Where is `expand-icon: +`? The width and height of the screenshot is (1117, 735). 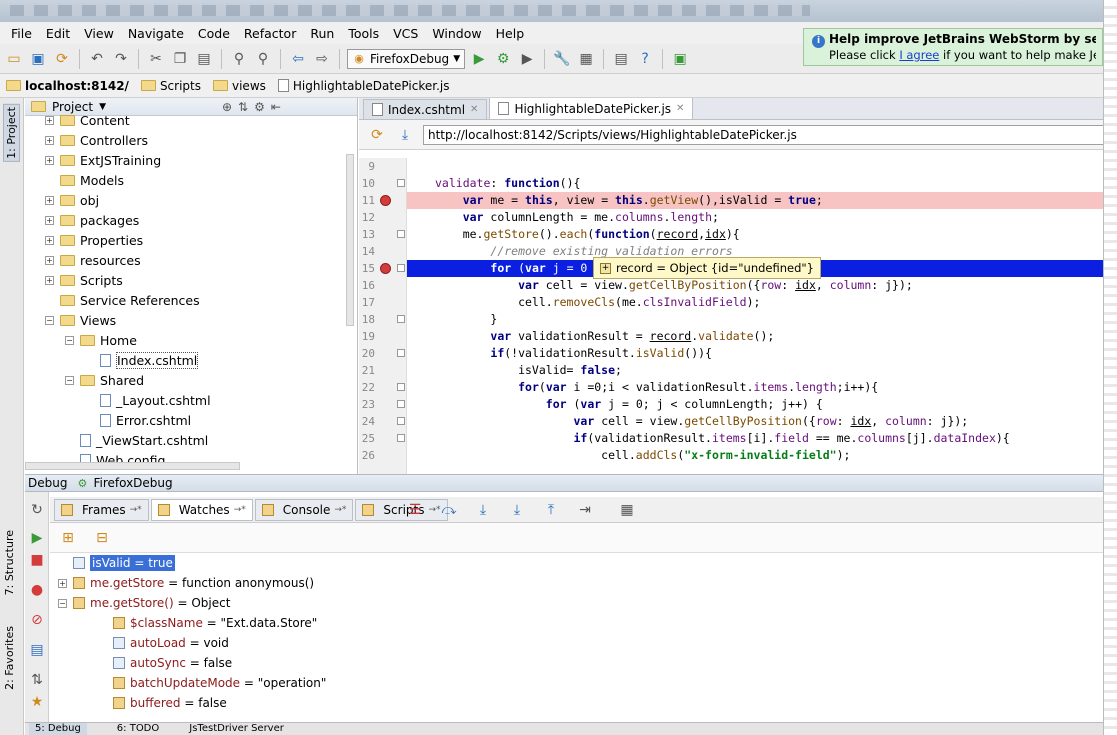
expand-icon: + is located at coordinates (605, 268).